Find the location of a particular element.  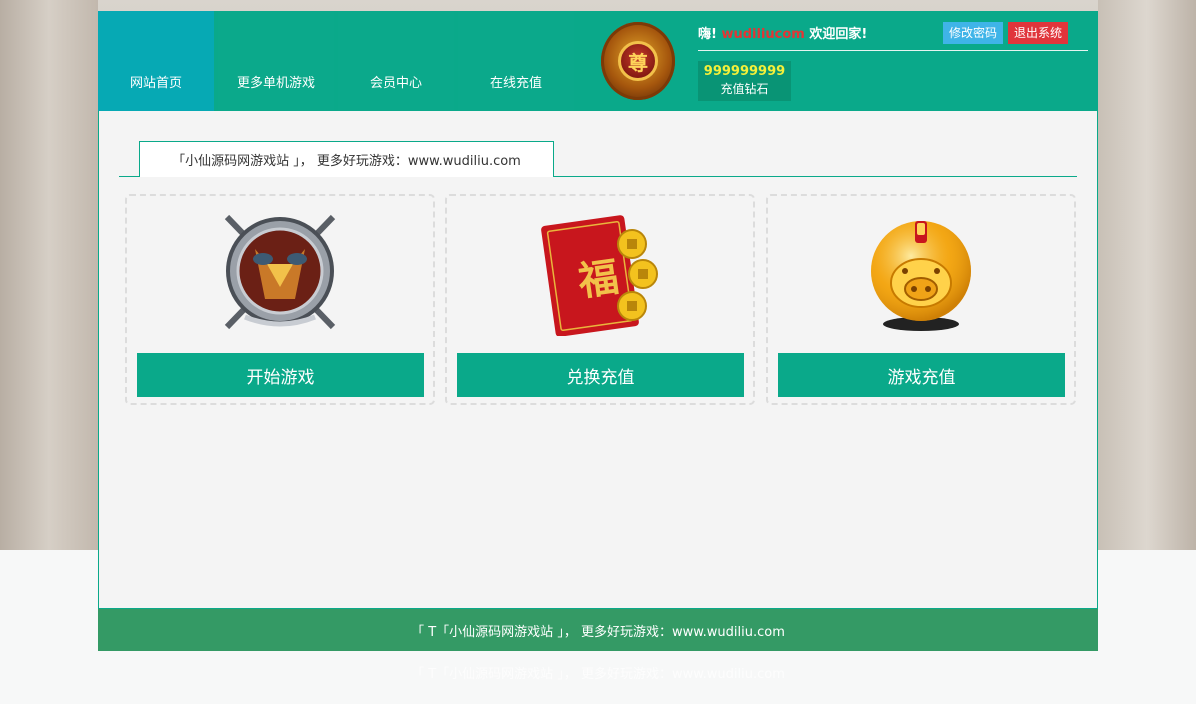

greeting: 嗨! wudiliucom 欢迎回家! is located at coordinates (782, 32).